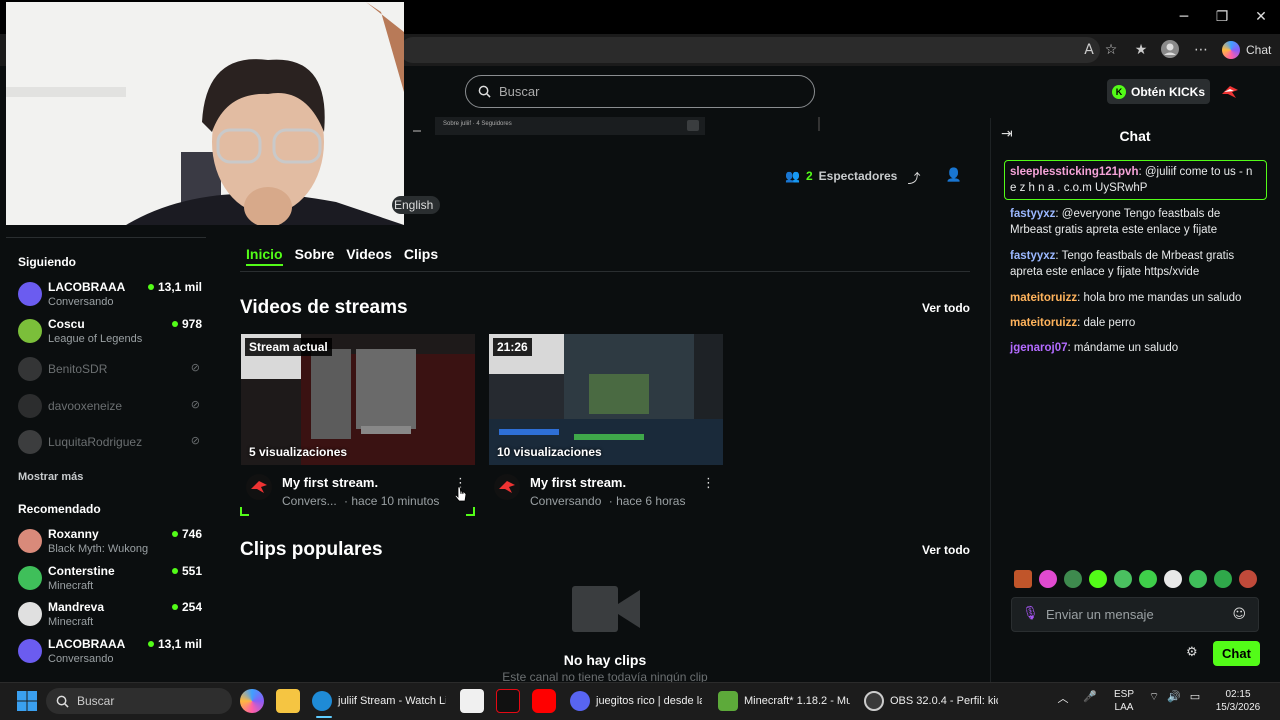 The image size is (1280, 720). Describe the element at coordinates (1184, 17) in the screenshot. I see `minimize-icon: ─` at that location.